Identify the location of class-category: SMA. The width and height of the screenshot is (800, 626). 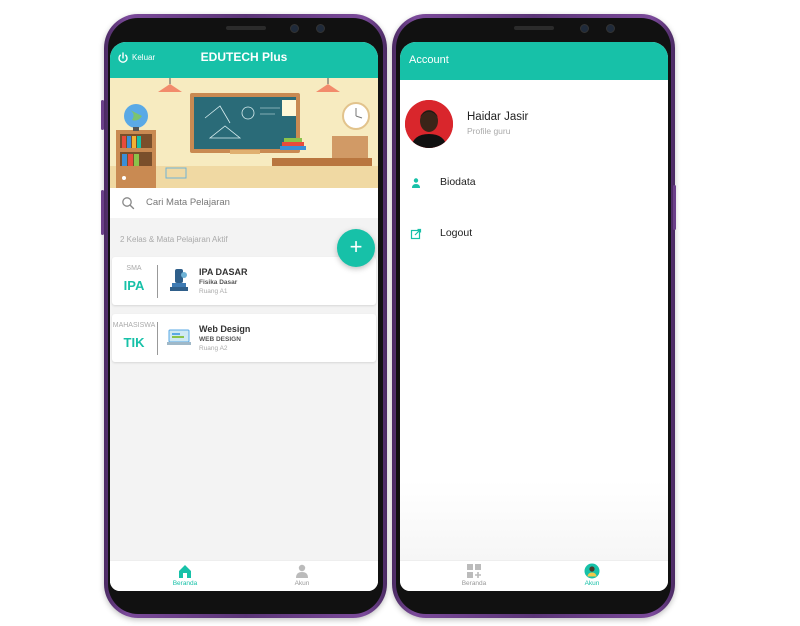
(134, 268).